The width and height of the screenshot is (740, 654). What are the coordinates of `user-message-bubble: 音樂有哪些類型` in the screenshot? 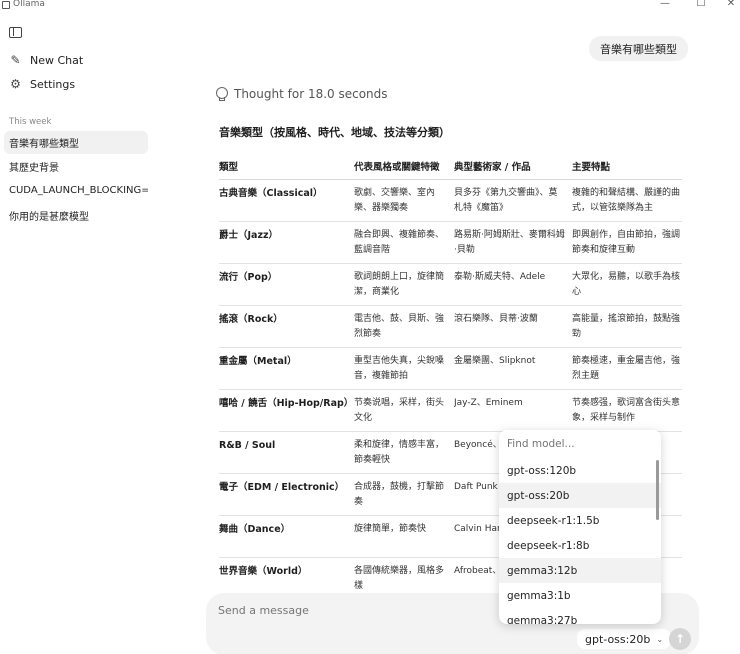 It's located at (638, 48).